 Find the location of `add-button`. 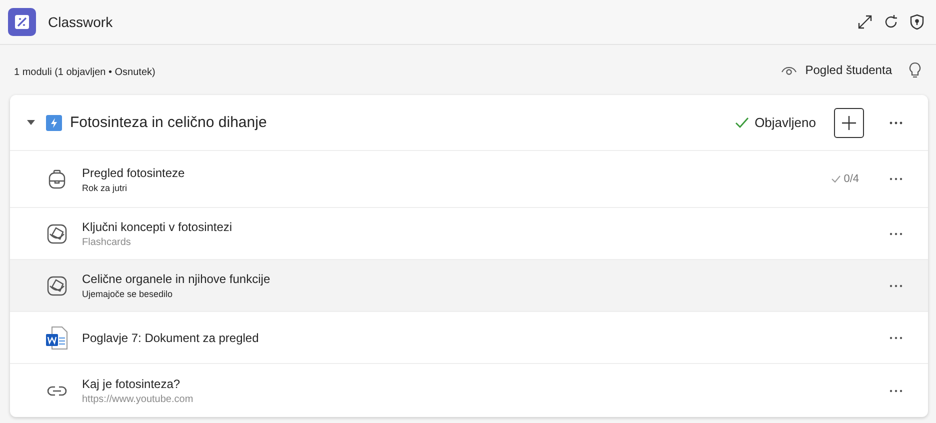

add-button is located at coordinates (849, 123).